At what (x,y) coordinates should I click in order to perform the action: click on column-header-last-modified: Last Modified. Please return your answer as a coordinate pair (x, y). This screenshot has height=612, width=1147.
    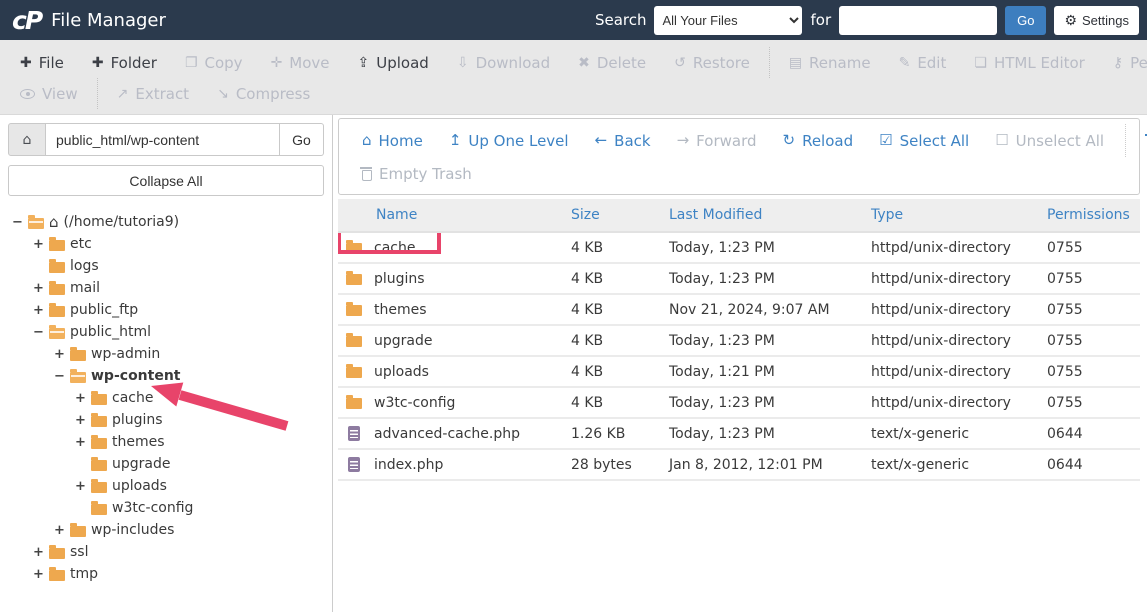
    Looking at the image, I should click on (762, 216).